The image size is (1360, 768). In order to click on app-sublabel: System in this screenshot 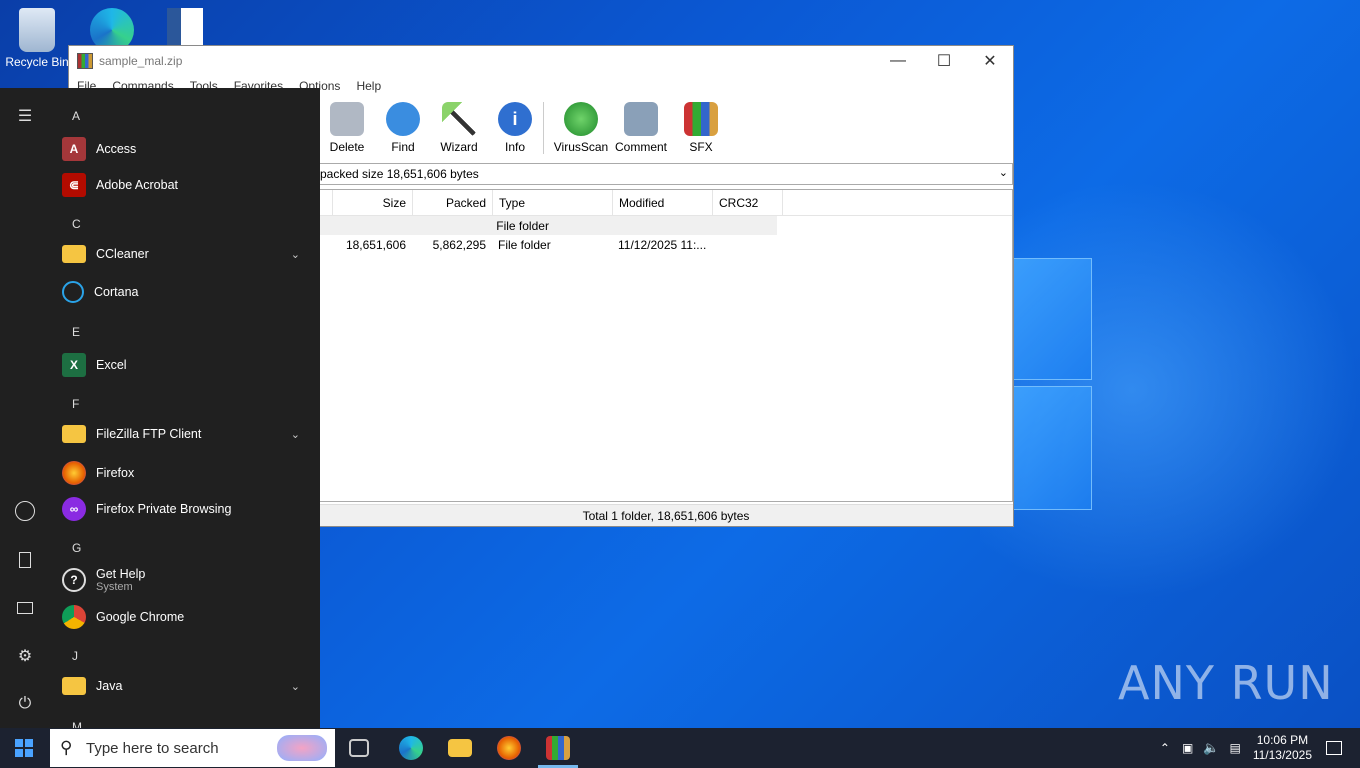, I will do `click(114, 587)`.